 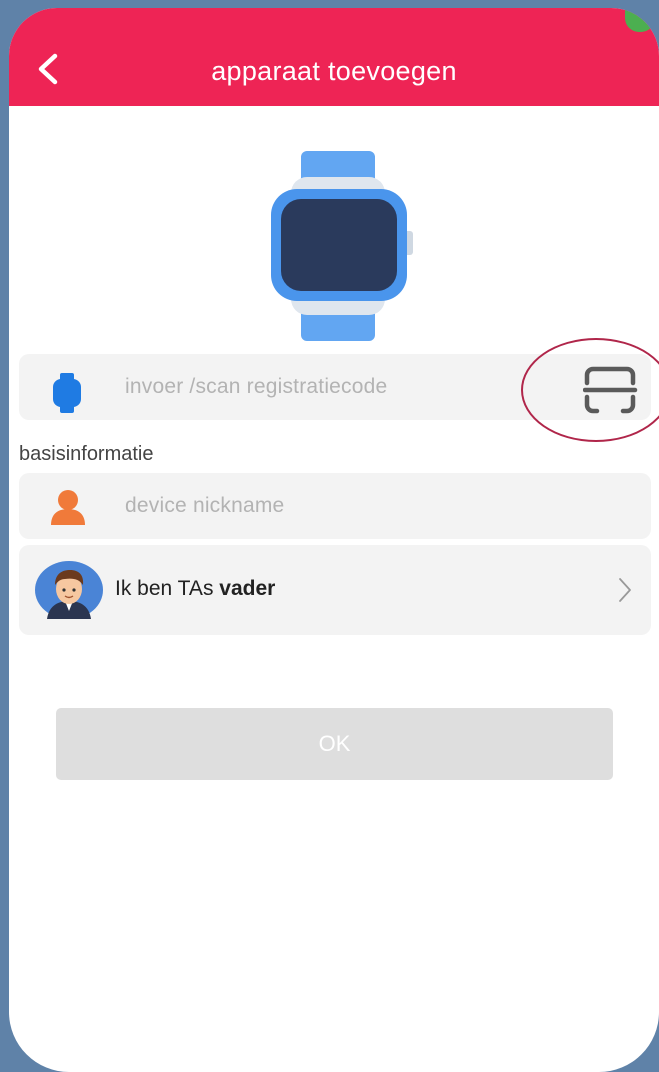 What do you see at coordinates (69, 590) in the screenshot?
I see `father-avatar` at bounding box center [69, 590].